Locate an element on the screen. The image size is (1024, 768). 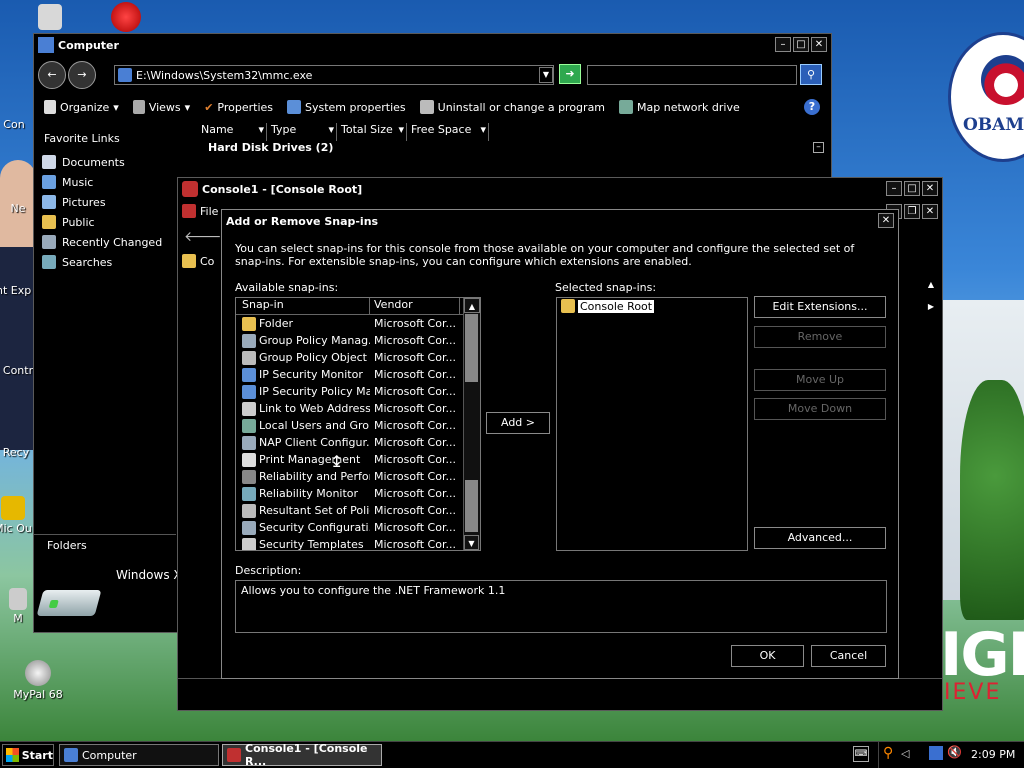
address-dropdown-button: ▼ is located at coordinates (546, 75).